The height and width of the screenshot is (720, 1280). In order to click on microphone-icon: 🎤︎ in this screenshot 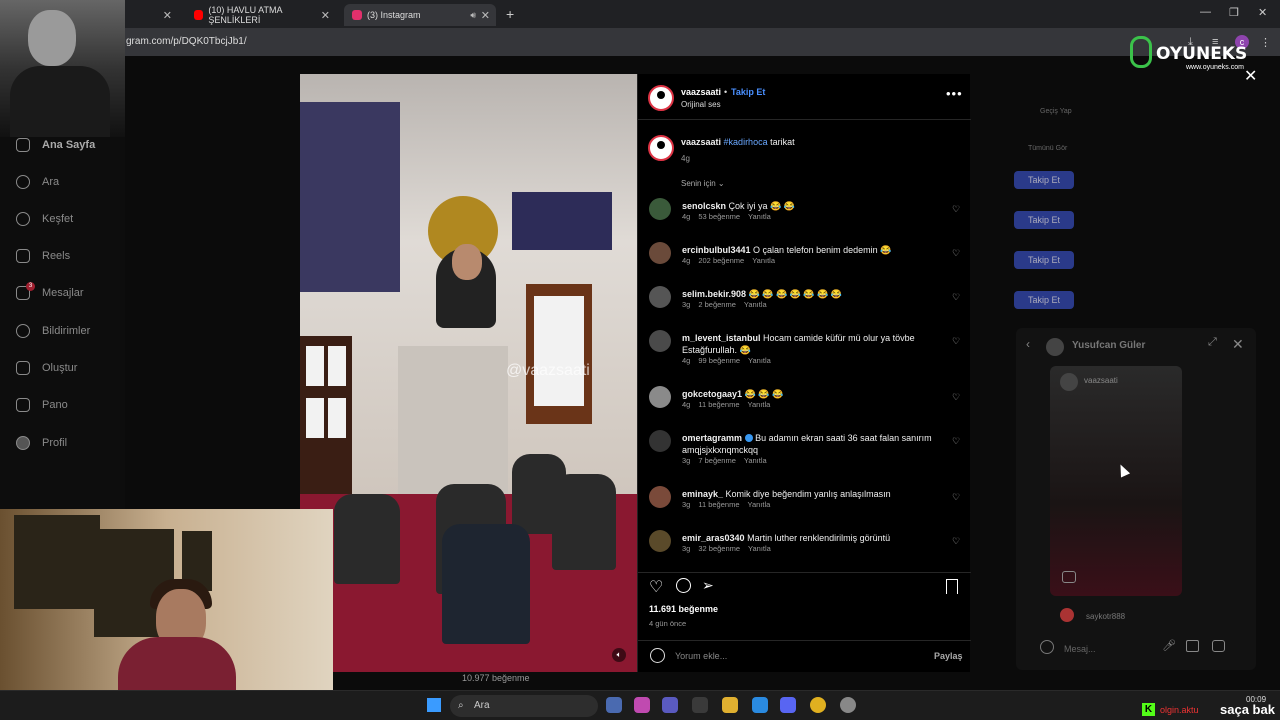, I will do `click(1169, 645)`.